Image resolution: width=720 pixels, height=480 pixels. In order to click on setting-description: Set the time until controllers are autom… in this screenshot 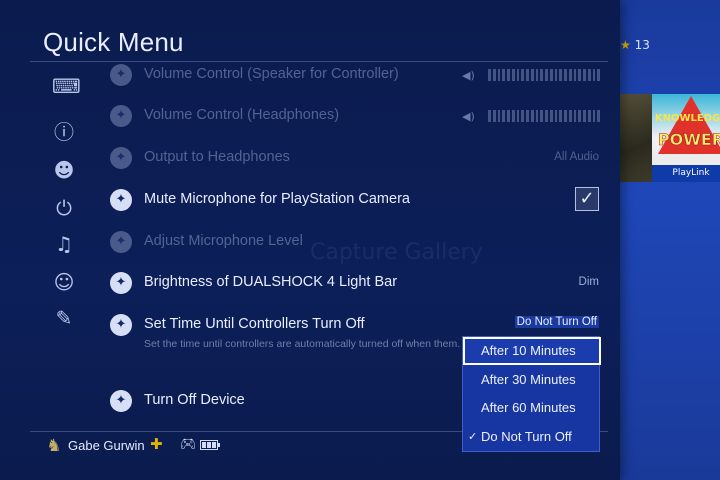, I will do `click(302, 344)`.